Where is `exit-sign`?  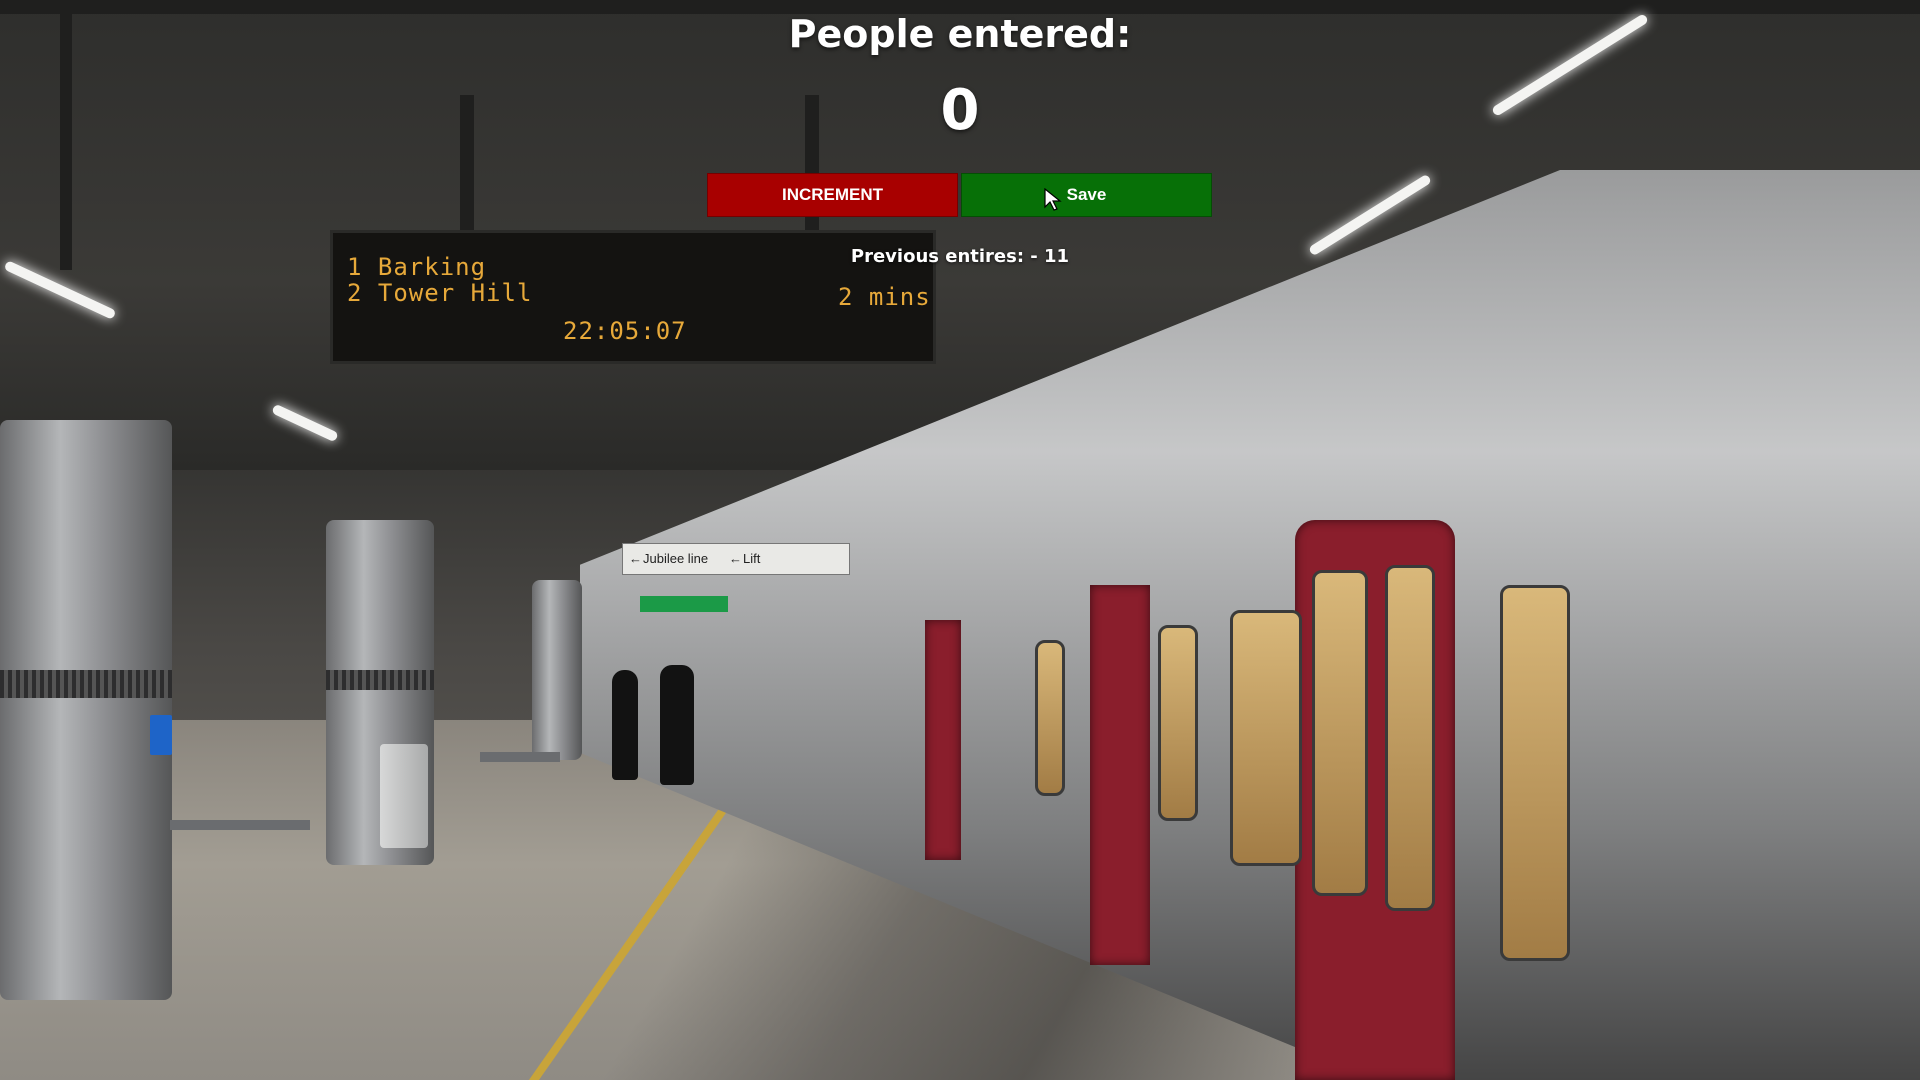 exit-sign is located at coordinates (684, 604).